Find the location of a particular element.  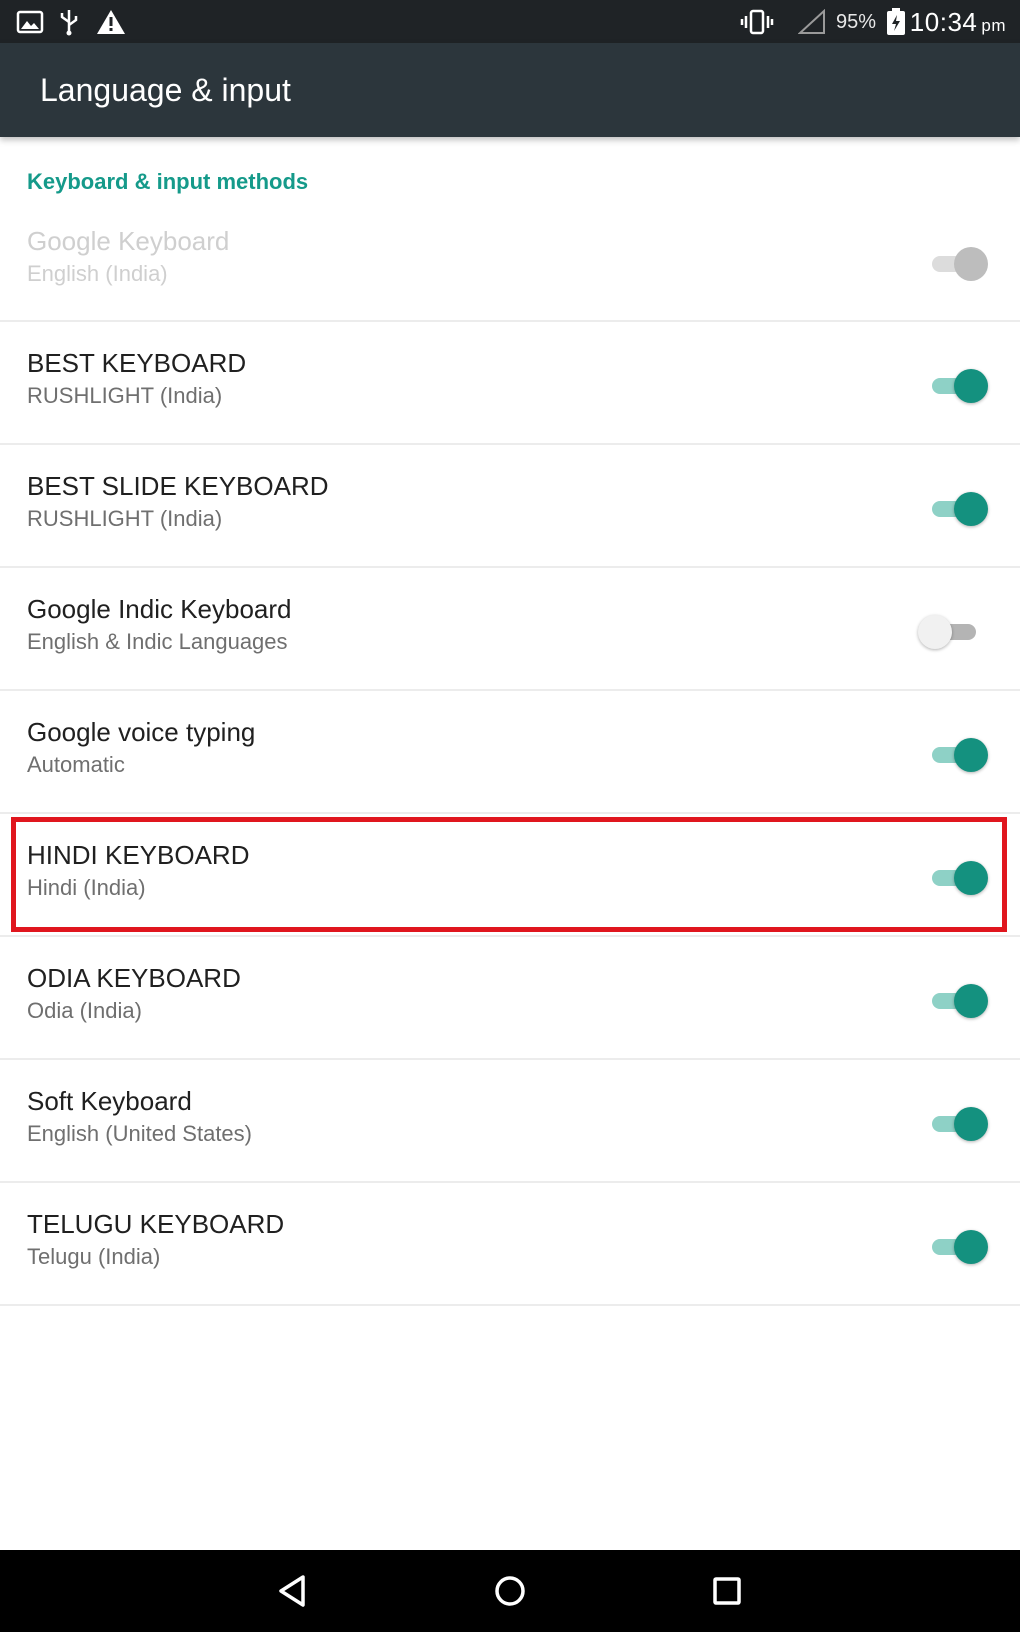

navigation-bar is located at coordinates (510, 1591).